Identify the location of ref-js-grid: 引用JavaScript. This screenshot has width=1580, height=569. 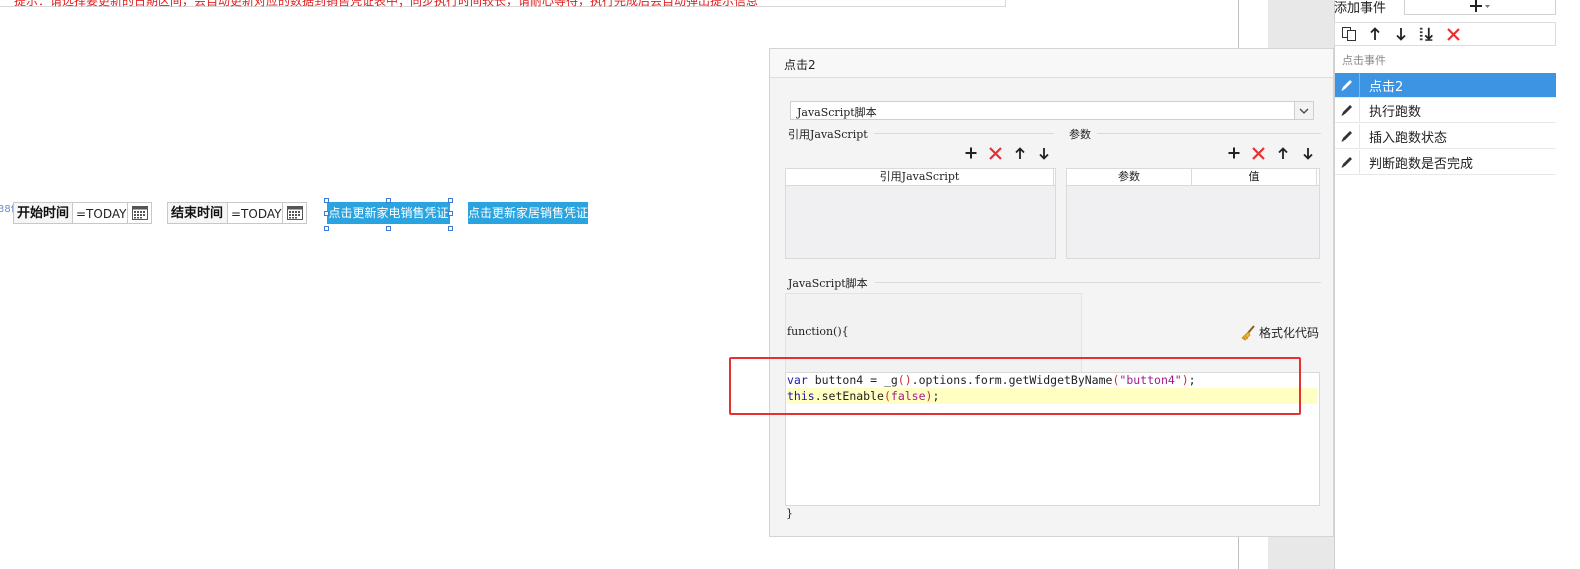
(920, 213).